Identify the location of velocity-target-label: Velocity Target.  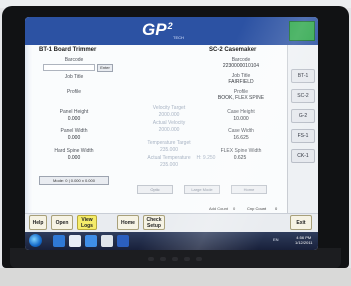
(169, 108).